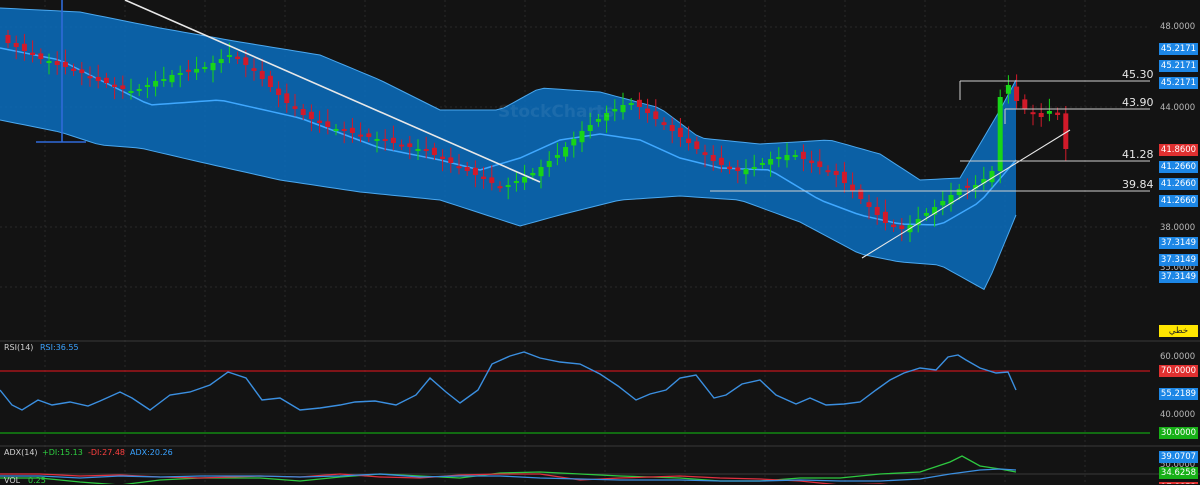  Describe the element at coordinates (1178, 108) in the screenshot. I see `price-tick-44: 44.0000` at that location.